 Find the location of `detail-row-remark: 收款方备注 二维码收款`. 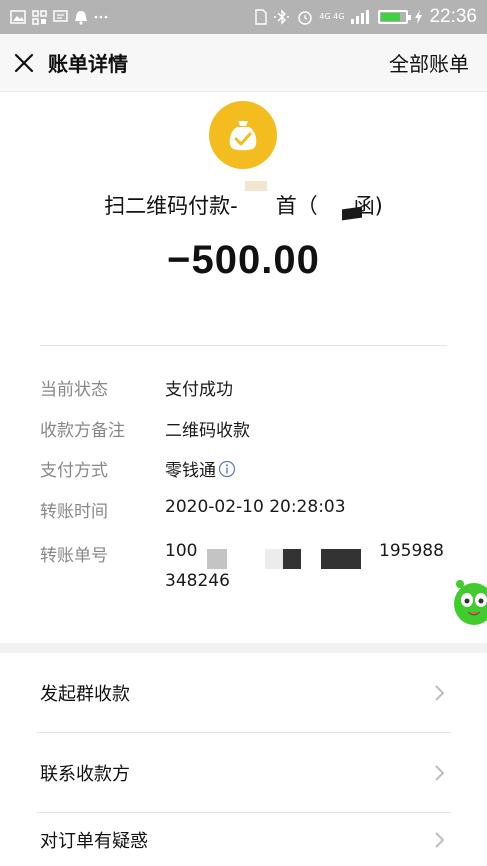

detail-row-remark: 收款方备注 二维码收款 is located at coordinates (245, 436).